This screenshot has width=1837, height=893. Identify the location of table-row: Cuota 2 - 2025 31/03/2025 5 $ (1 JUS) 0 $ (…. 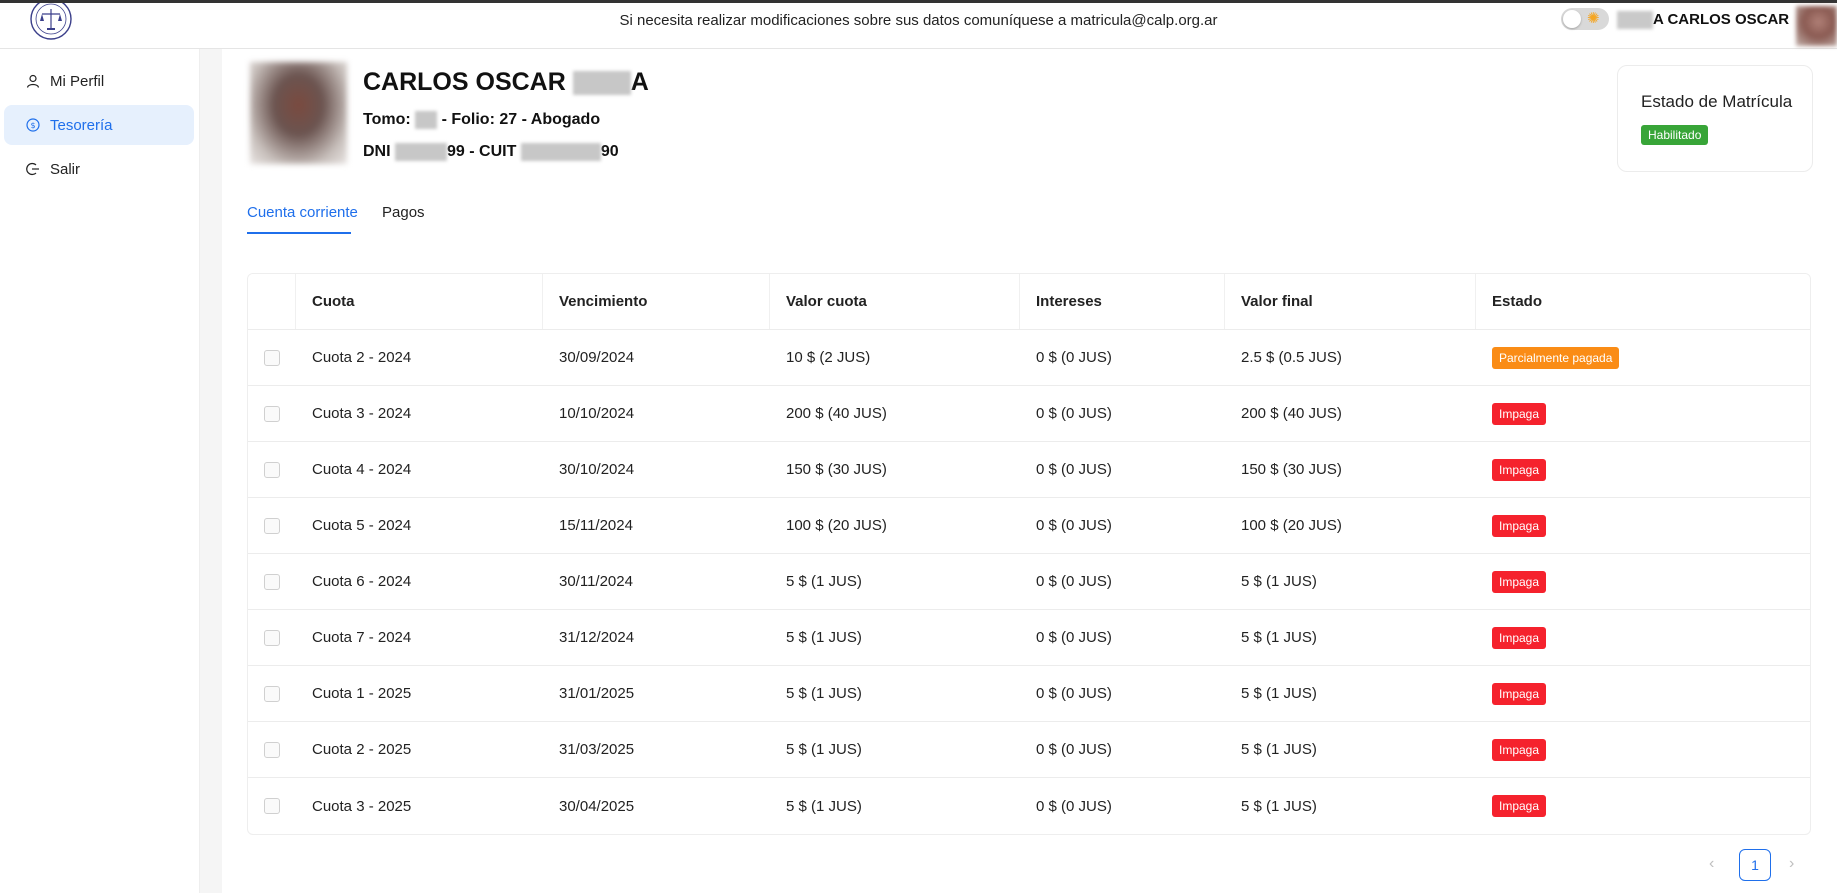
(1029, 750).